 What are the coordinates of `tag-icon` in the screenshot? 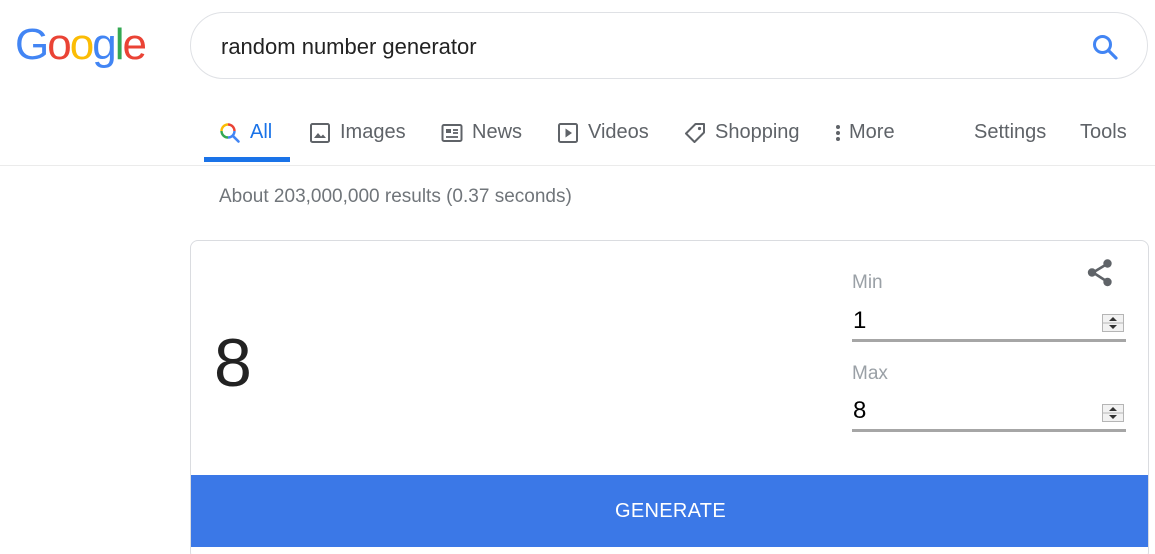 It's located at (695, 132).